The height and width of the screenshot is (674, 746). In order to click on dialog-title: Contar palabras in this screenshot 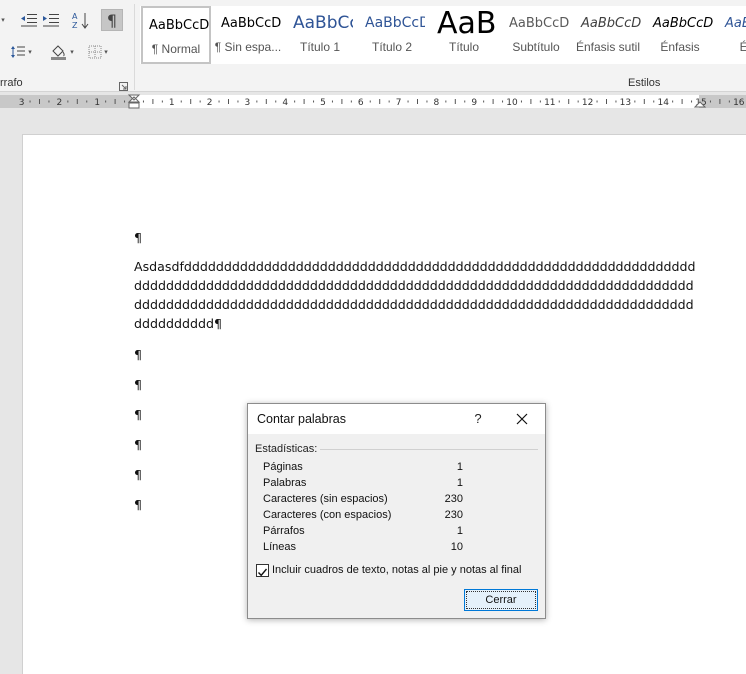, I will do `click(301, 419)`.